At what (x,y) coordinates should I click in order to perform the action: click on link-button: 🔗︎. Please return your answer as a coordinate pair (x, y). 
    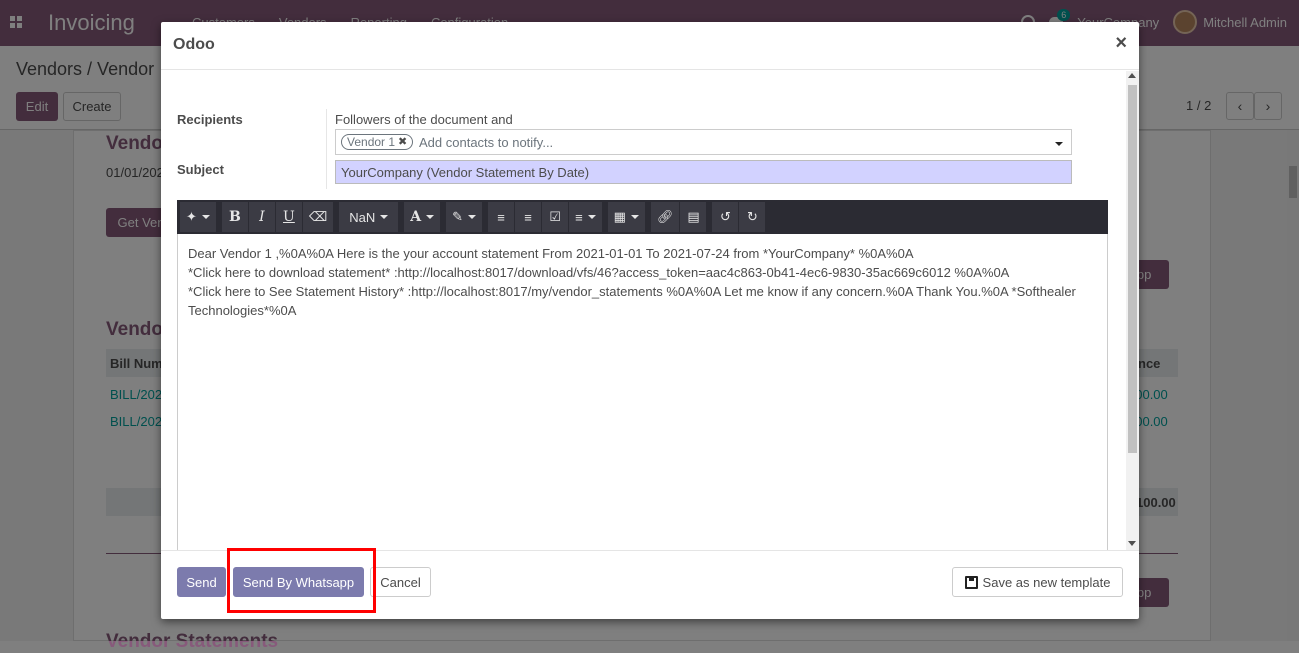
    Looking at the image, I should click on (665, 217).